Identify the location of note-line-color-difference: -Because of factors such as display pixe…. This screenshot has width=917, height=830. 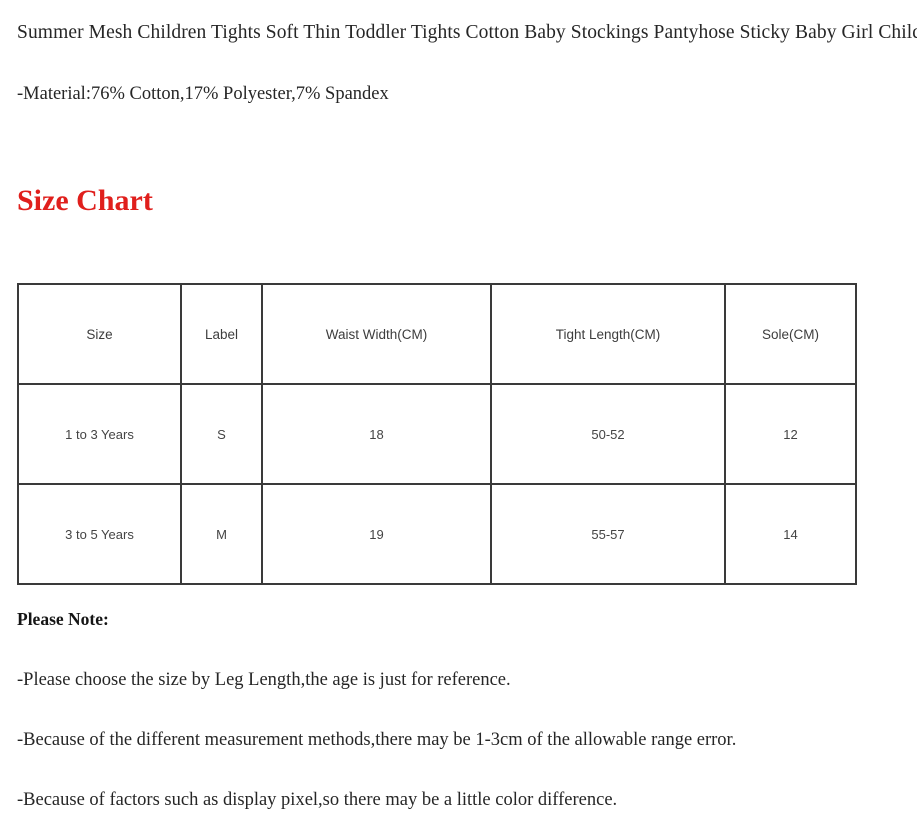
(317, 800).